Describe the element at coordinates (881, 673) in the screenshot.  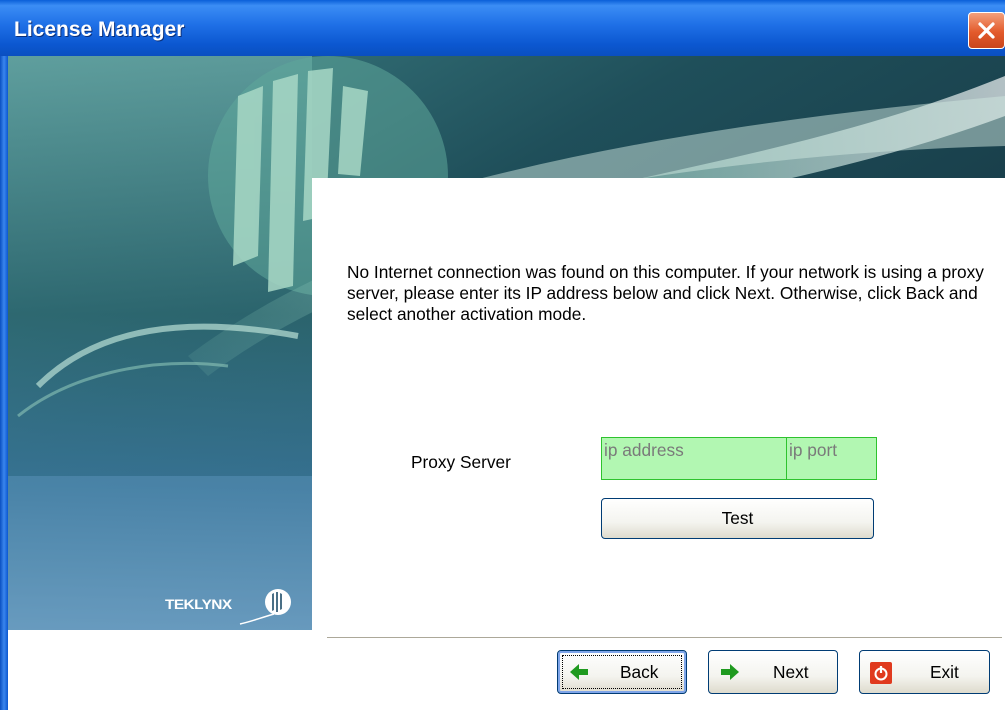
I see `power-icon` at that location.